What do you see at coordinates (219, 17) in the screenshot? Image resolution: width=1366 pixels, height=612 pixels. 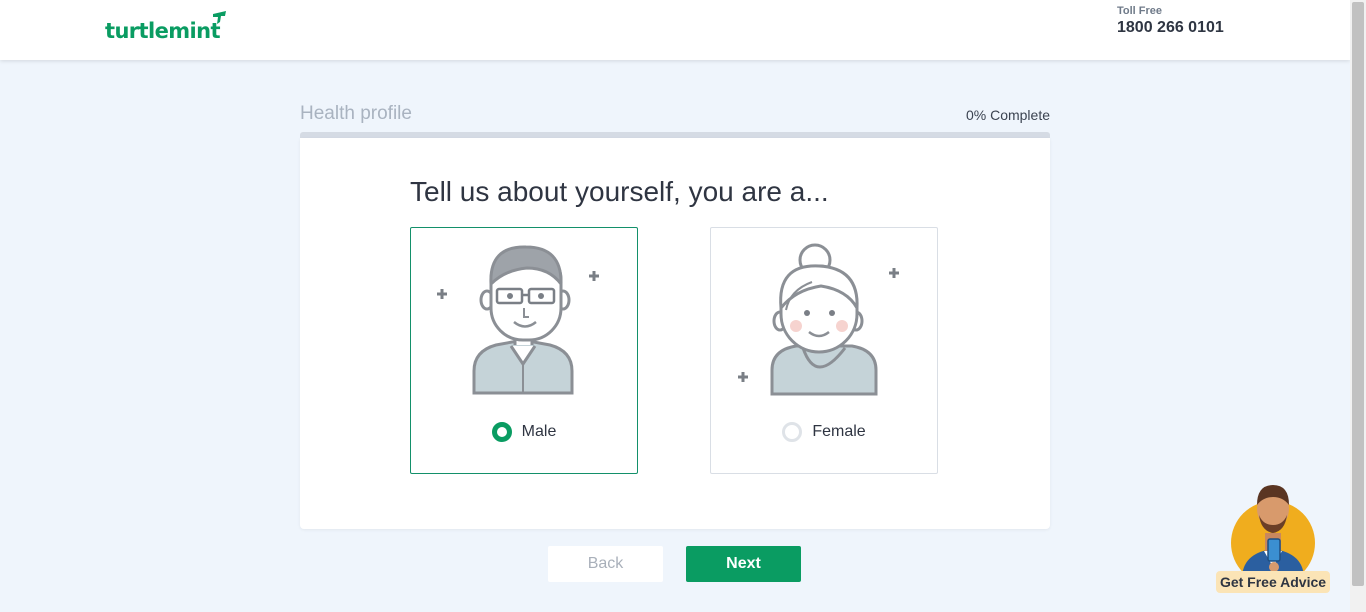 I see `logo-mark-icon` at bounding box center [219, 17].